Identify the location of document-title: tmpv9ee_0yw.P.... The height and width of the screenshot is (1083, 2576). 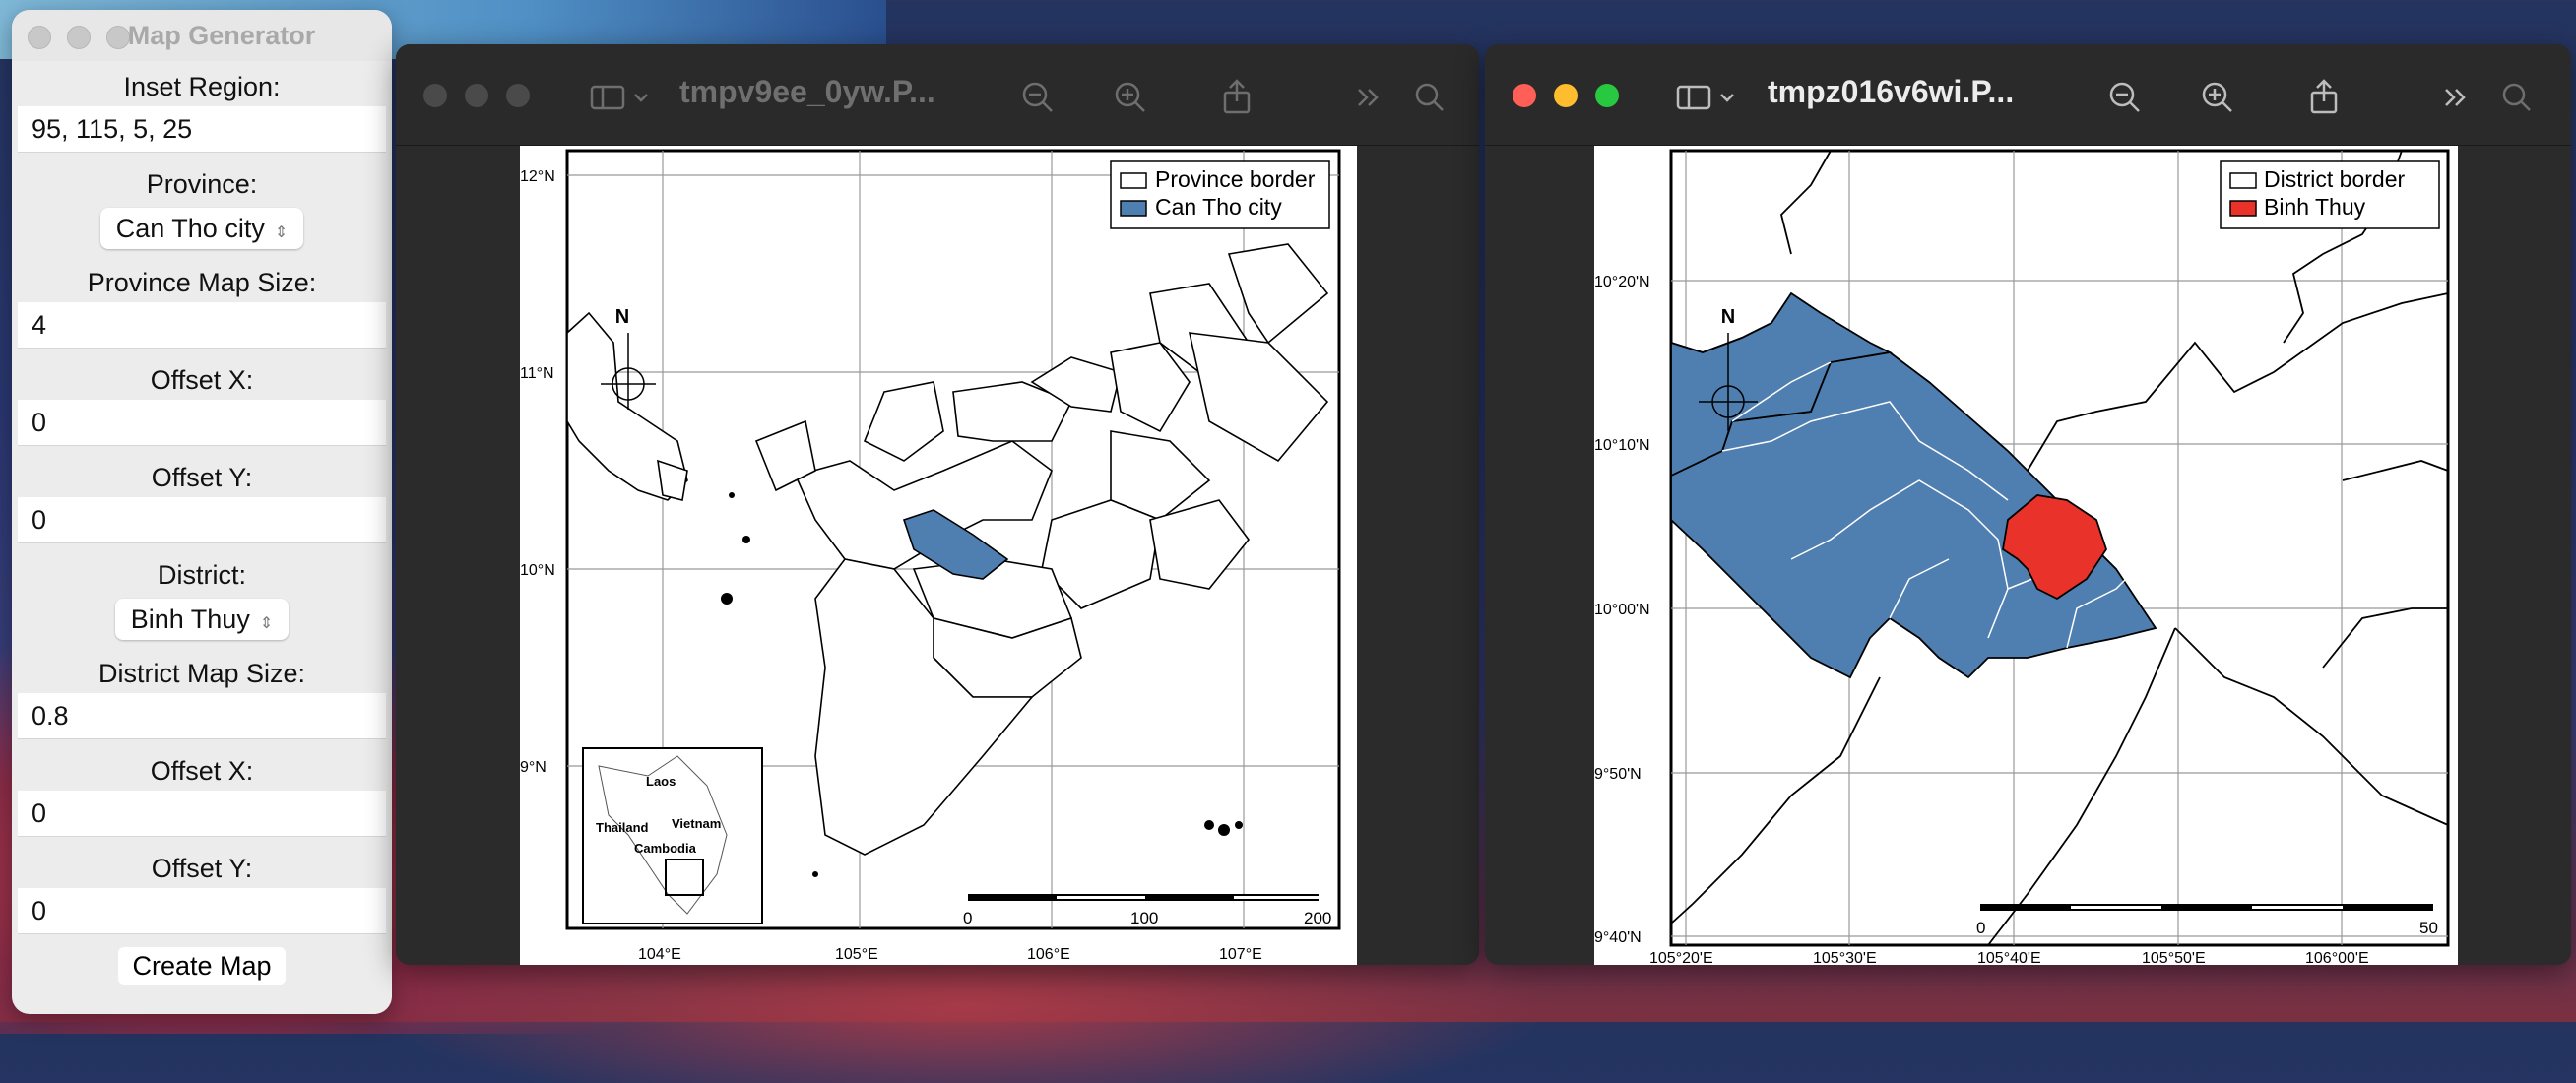
(807, 91).